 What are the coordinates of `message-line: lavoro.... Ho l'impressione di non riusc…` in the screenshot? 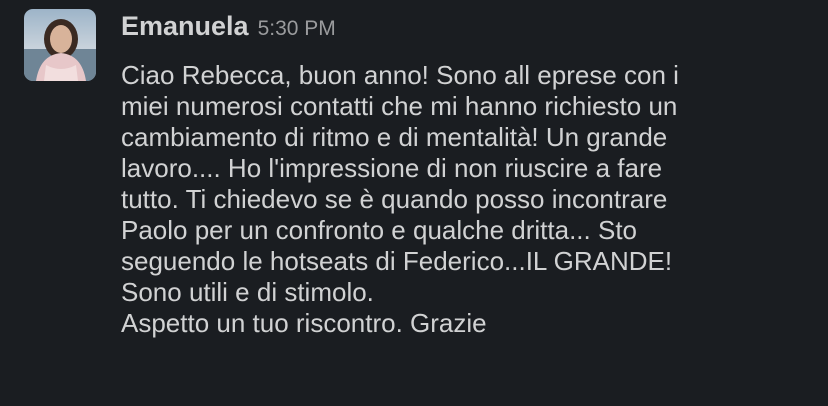 It's located at (392, 168).